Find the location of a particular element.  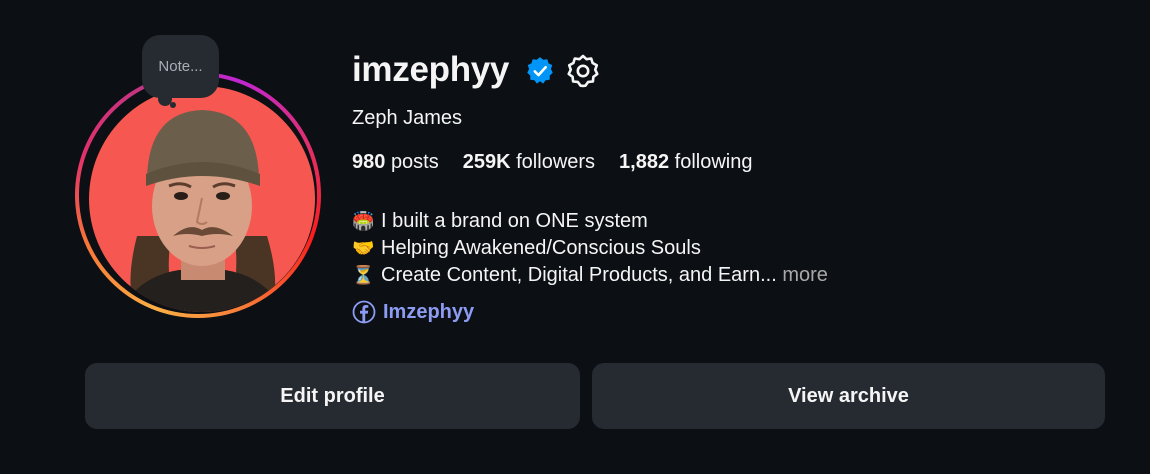

following-label: following is located at coordinates (713, 162).